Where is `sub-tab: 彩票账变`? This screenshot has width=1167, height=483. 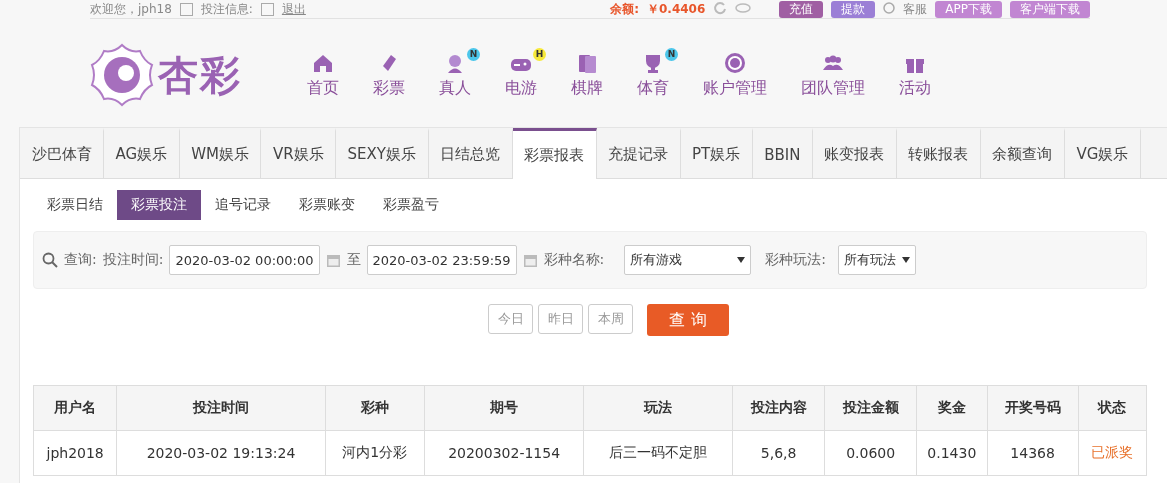
sub-tab: 彩票账变 is located at coordinates (327, 205).